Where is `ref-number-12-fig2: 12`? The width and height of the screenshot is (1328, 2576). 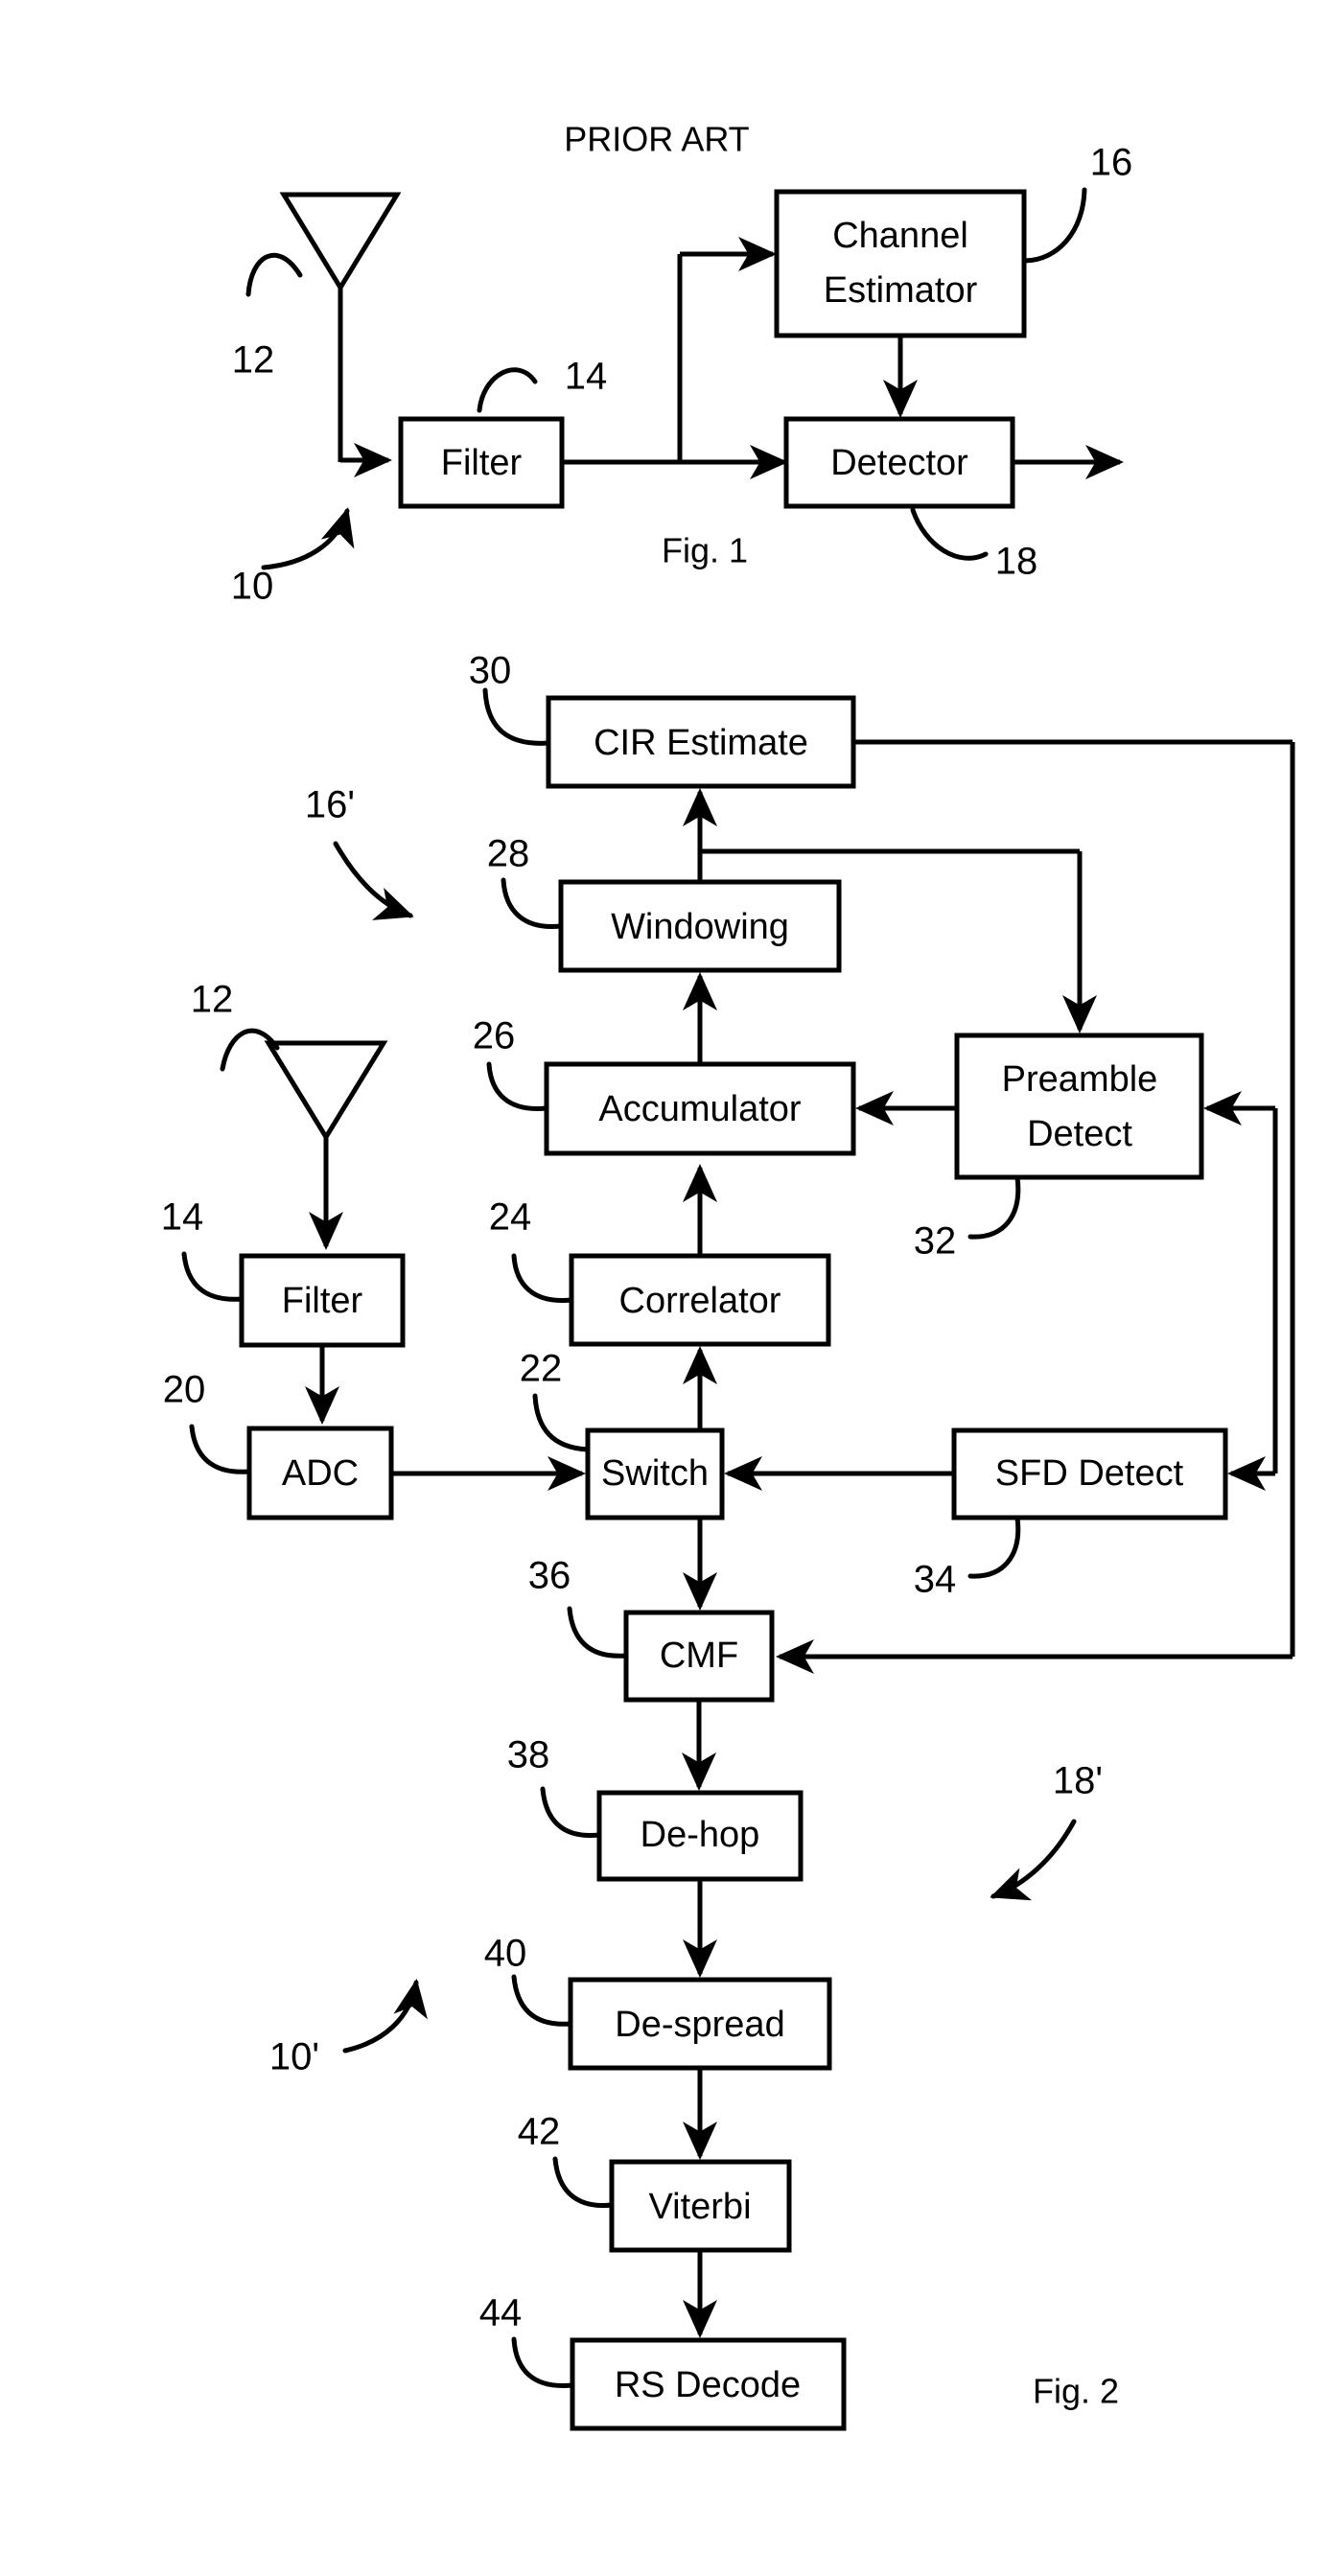 ref-number-12-fig2: 12 is located at coordinates (212, 1000).